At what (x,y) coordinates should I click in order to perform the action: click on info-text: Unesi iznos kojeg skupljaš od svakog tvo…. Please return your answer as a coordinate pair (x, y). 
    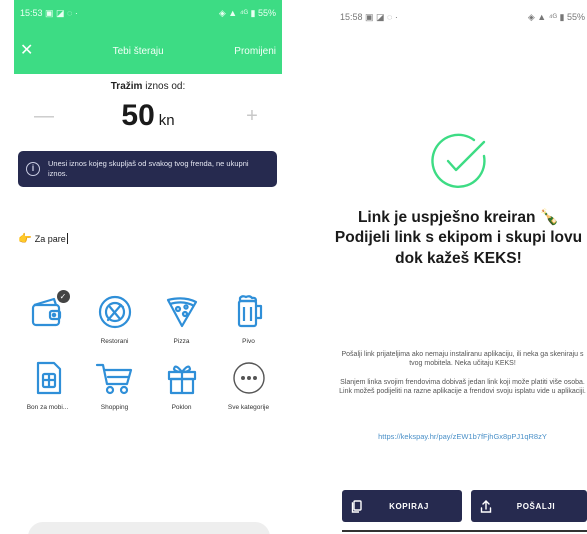
    Looking at the image, I should click on (148, 168).